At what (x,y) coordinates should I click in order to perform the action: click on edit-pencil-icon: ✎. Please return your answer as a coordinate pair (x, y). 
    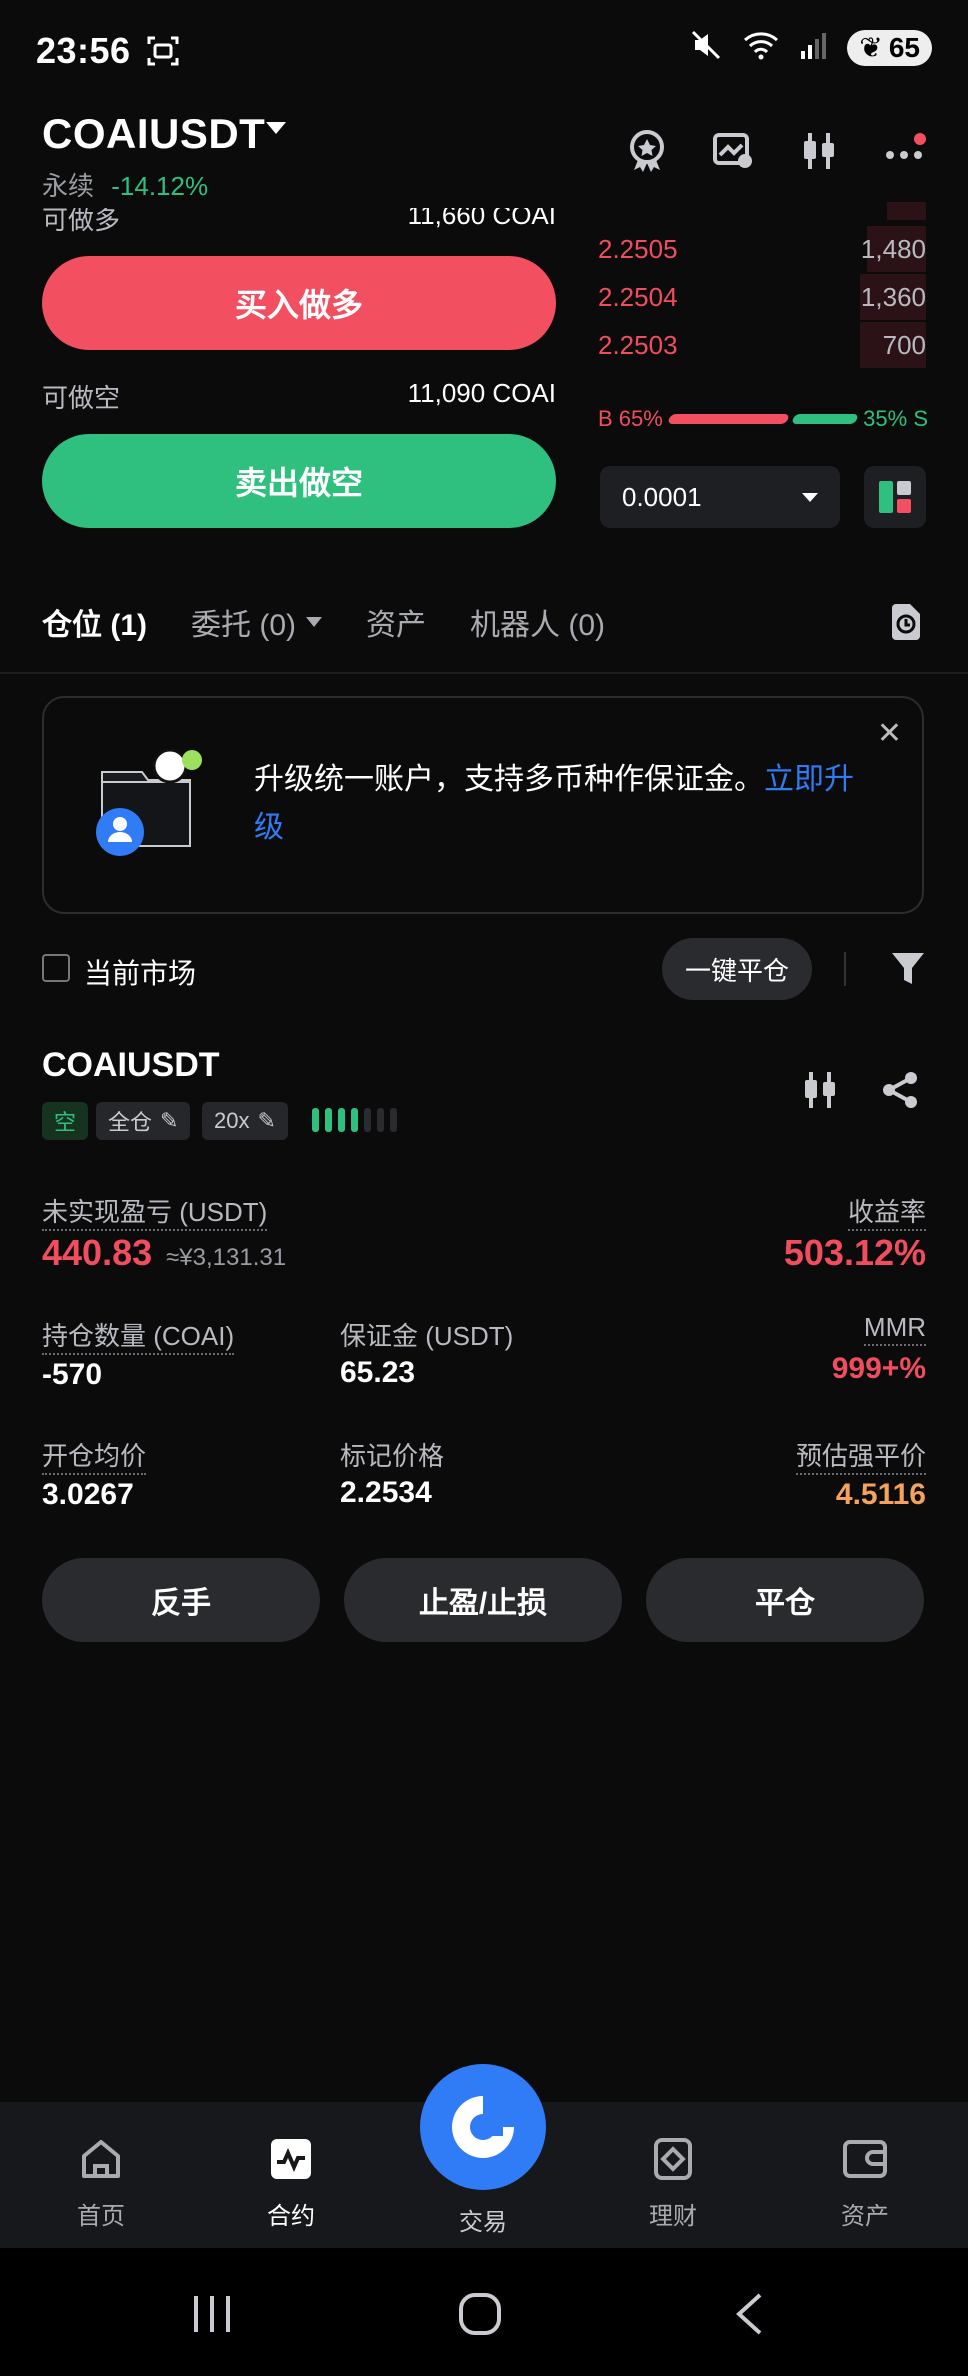
    Looking at the image, I should click on (266, 1120).